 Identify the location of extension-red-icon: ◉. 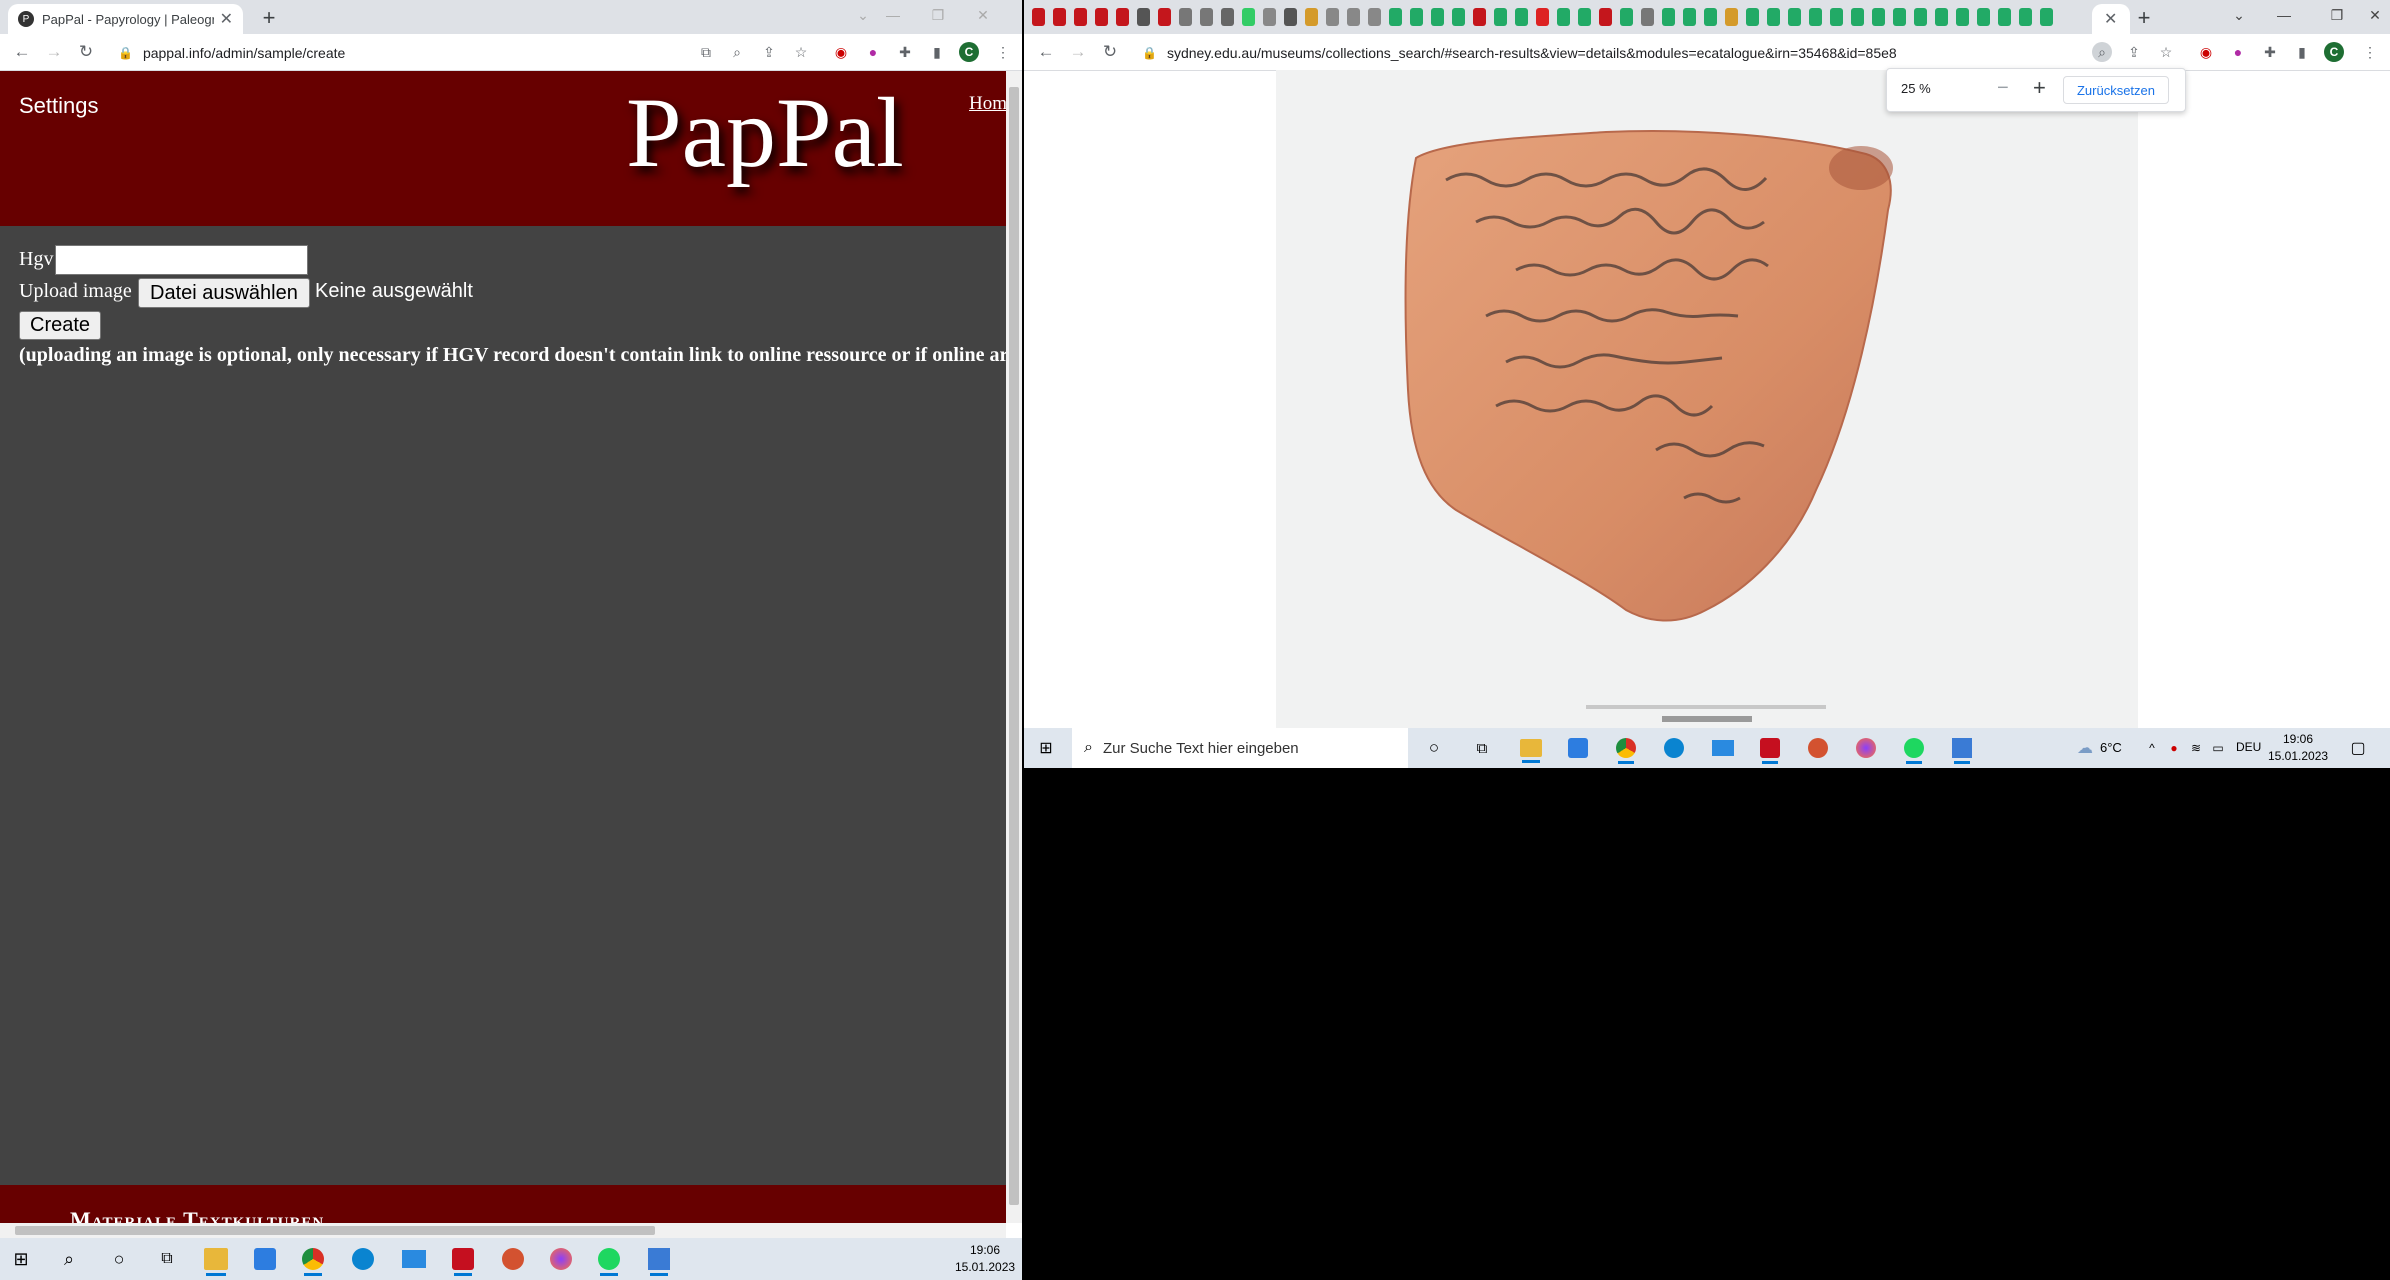
(841, 52).